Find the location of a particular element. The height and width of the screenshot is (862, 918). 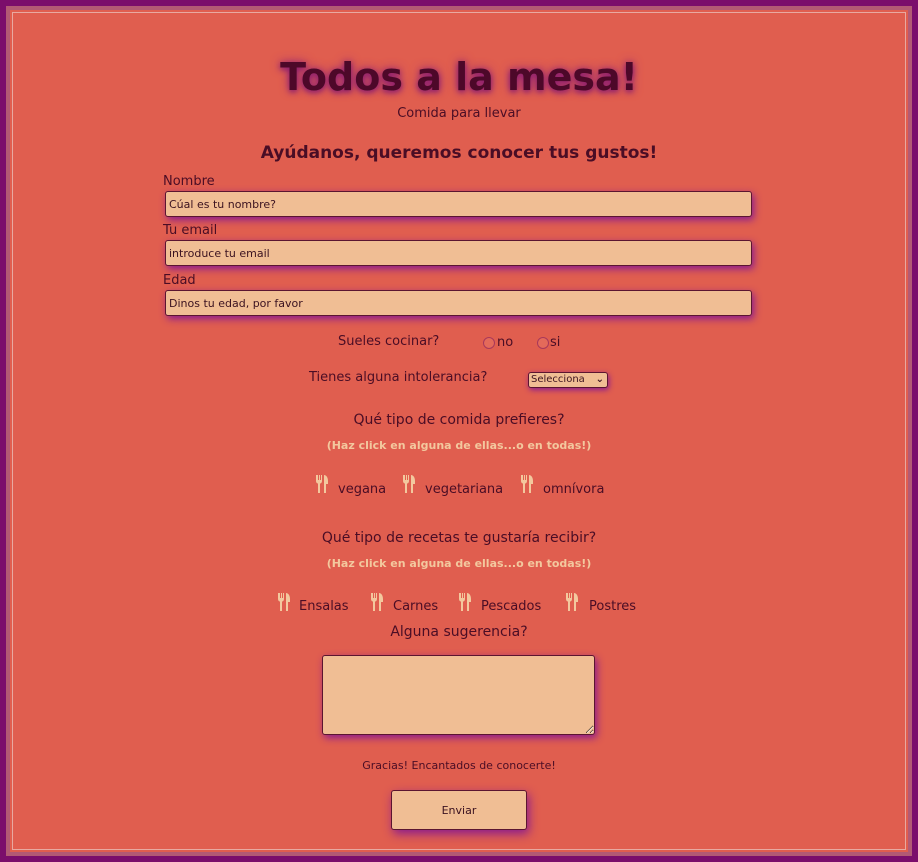

suggestion-textarea is located at coordinates (458, 695).